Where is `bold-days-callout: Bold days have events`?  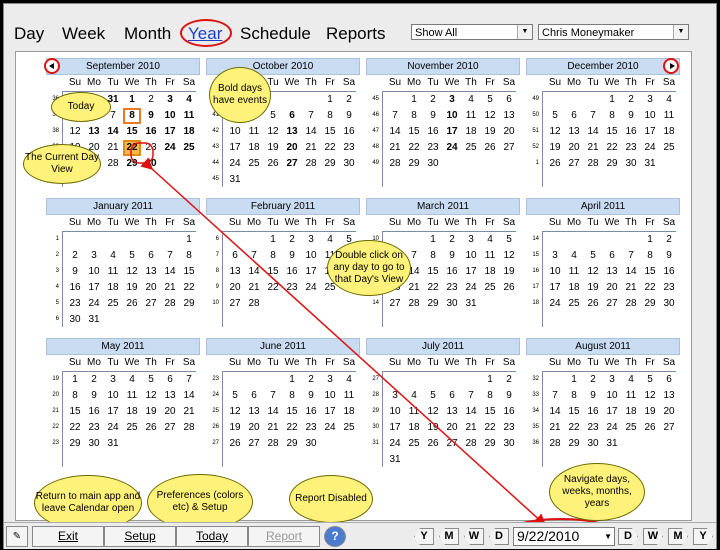
bold-days-callout: Bold days have events is located at coordinates (240, 95).